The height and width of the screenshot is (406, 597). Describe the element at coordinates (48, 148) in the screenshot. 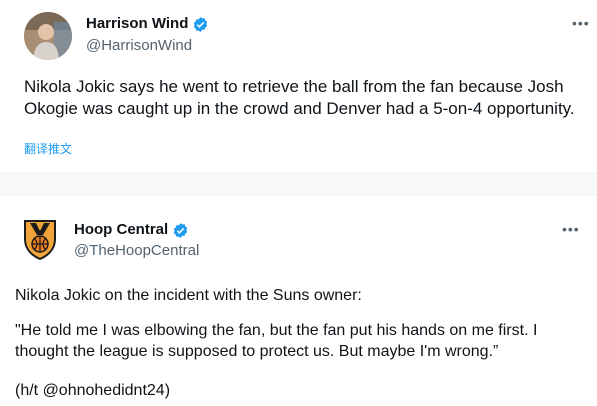

I see `translate-tweet-link: 翻译推文` at that location.